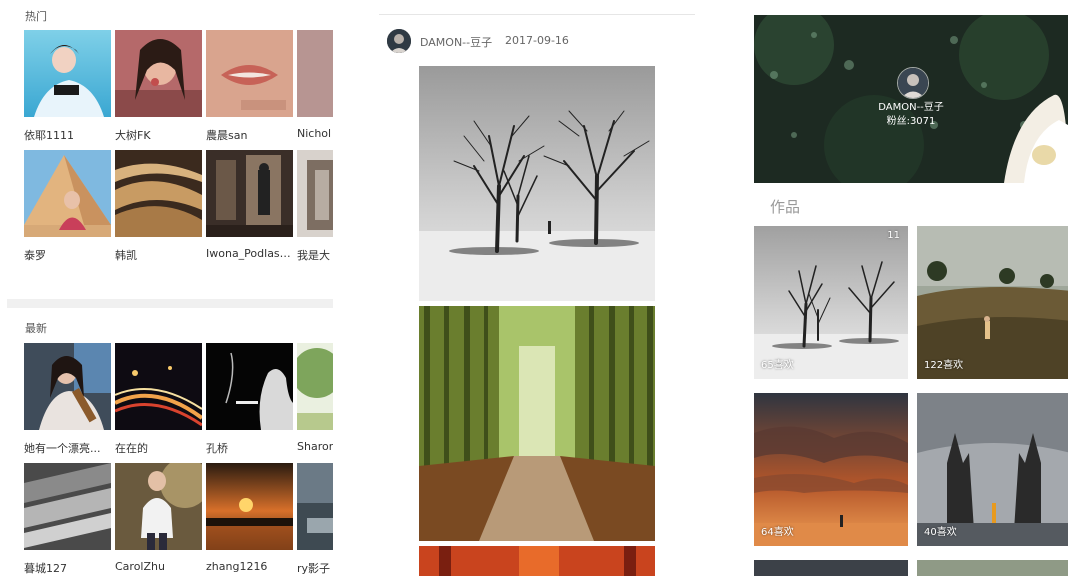 Image resolution: width=1068 pixels, height=576 pixels. What do you see at coordinates (158, 566) in the screenshot?
I see `user-name: CarolZhu` at bounding box center [158, 566].